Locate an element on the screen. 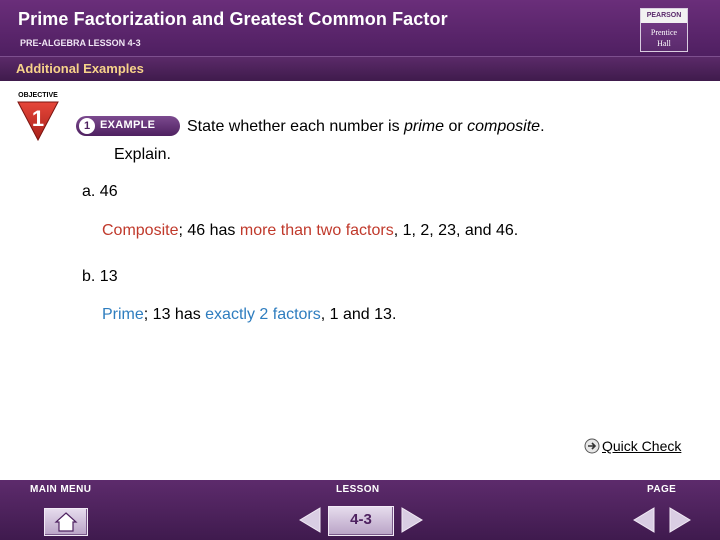 The width and height of the screenshot is (720, 540). next-lesson-button is located at coordinates (412, 520).